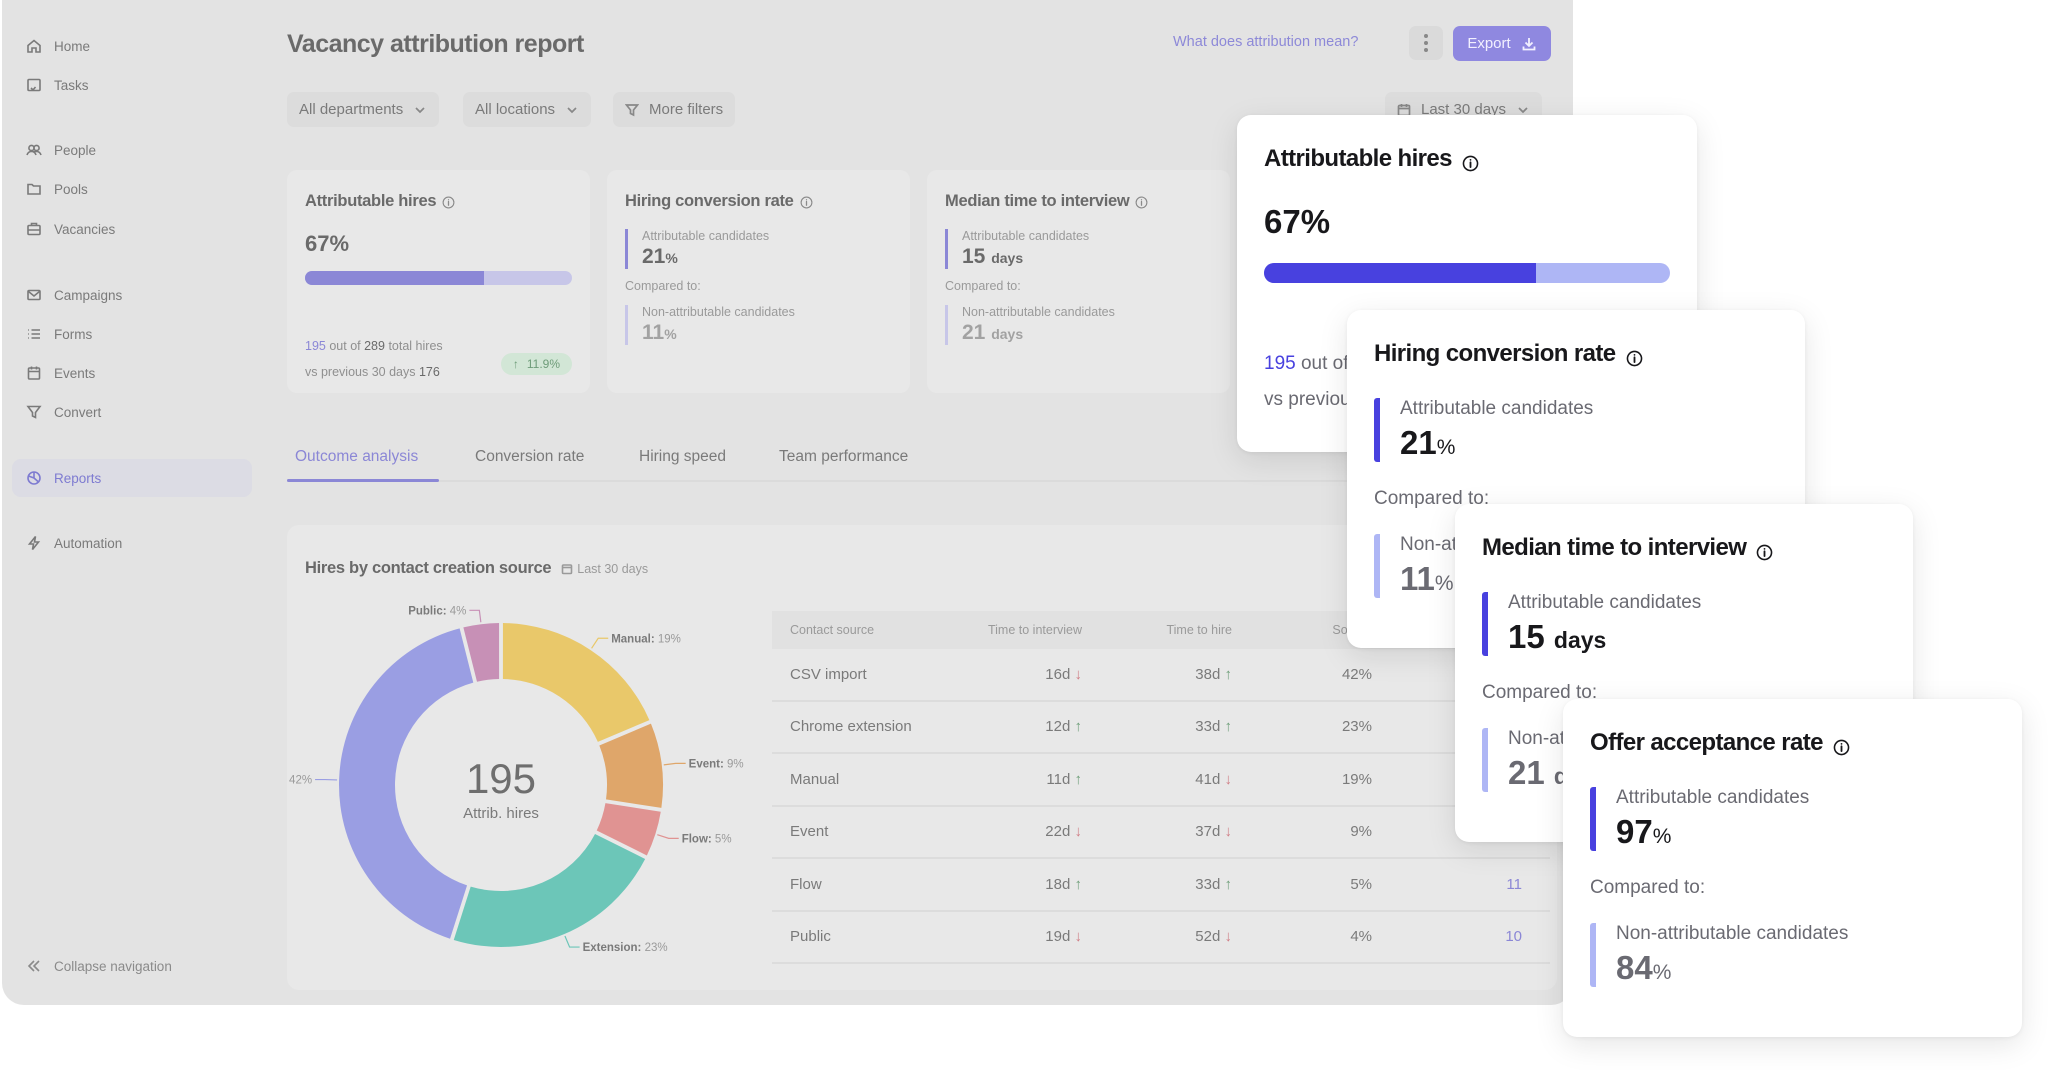 The image size is (2048, 1070). Describe the element at coordinates (1634, 967) in the screenshot. I see `metric-number: 84` at that location.